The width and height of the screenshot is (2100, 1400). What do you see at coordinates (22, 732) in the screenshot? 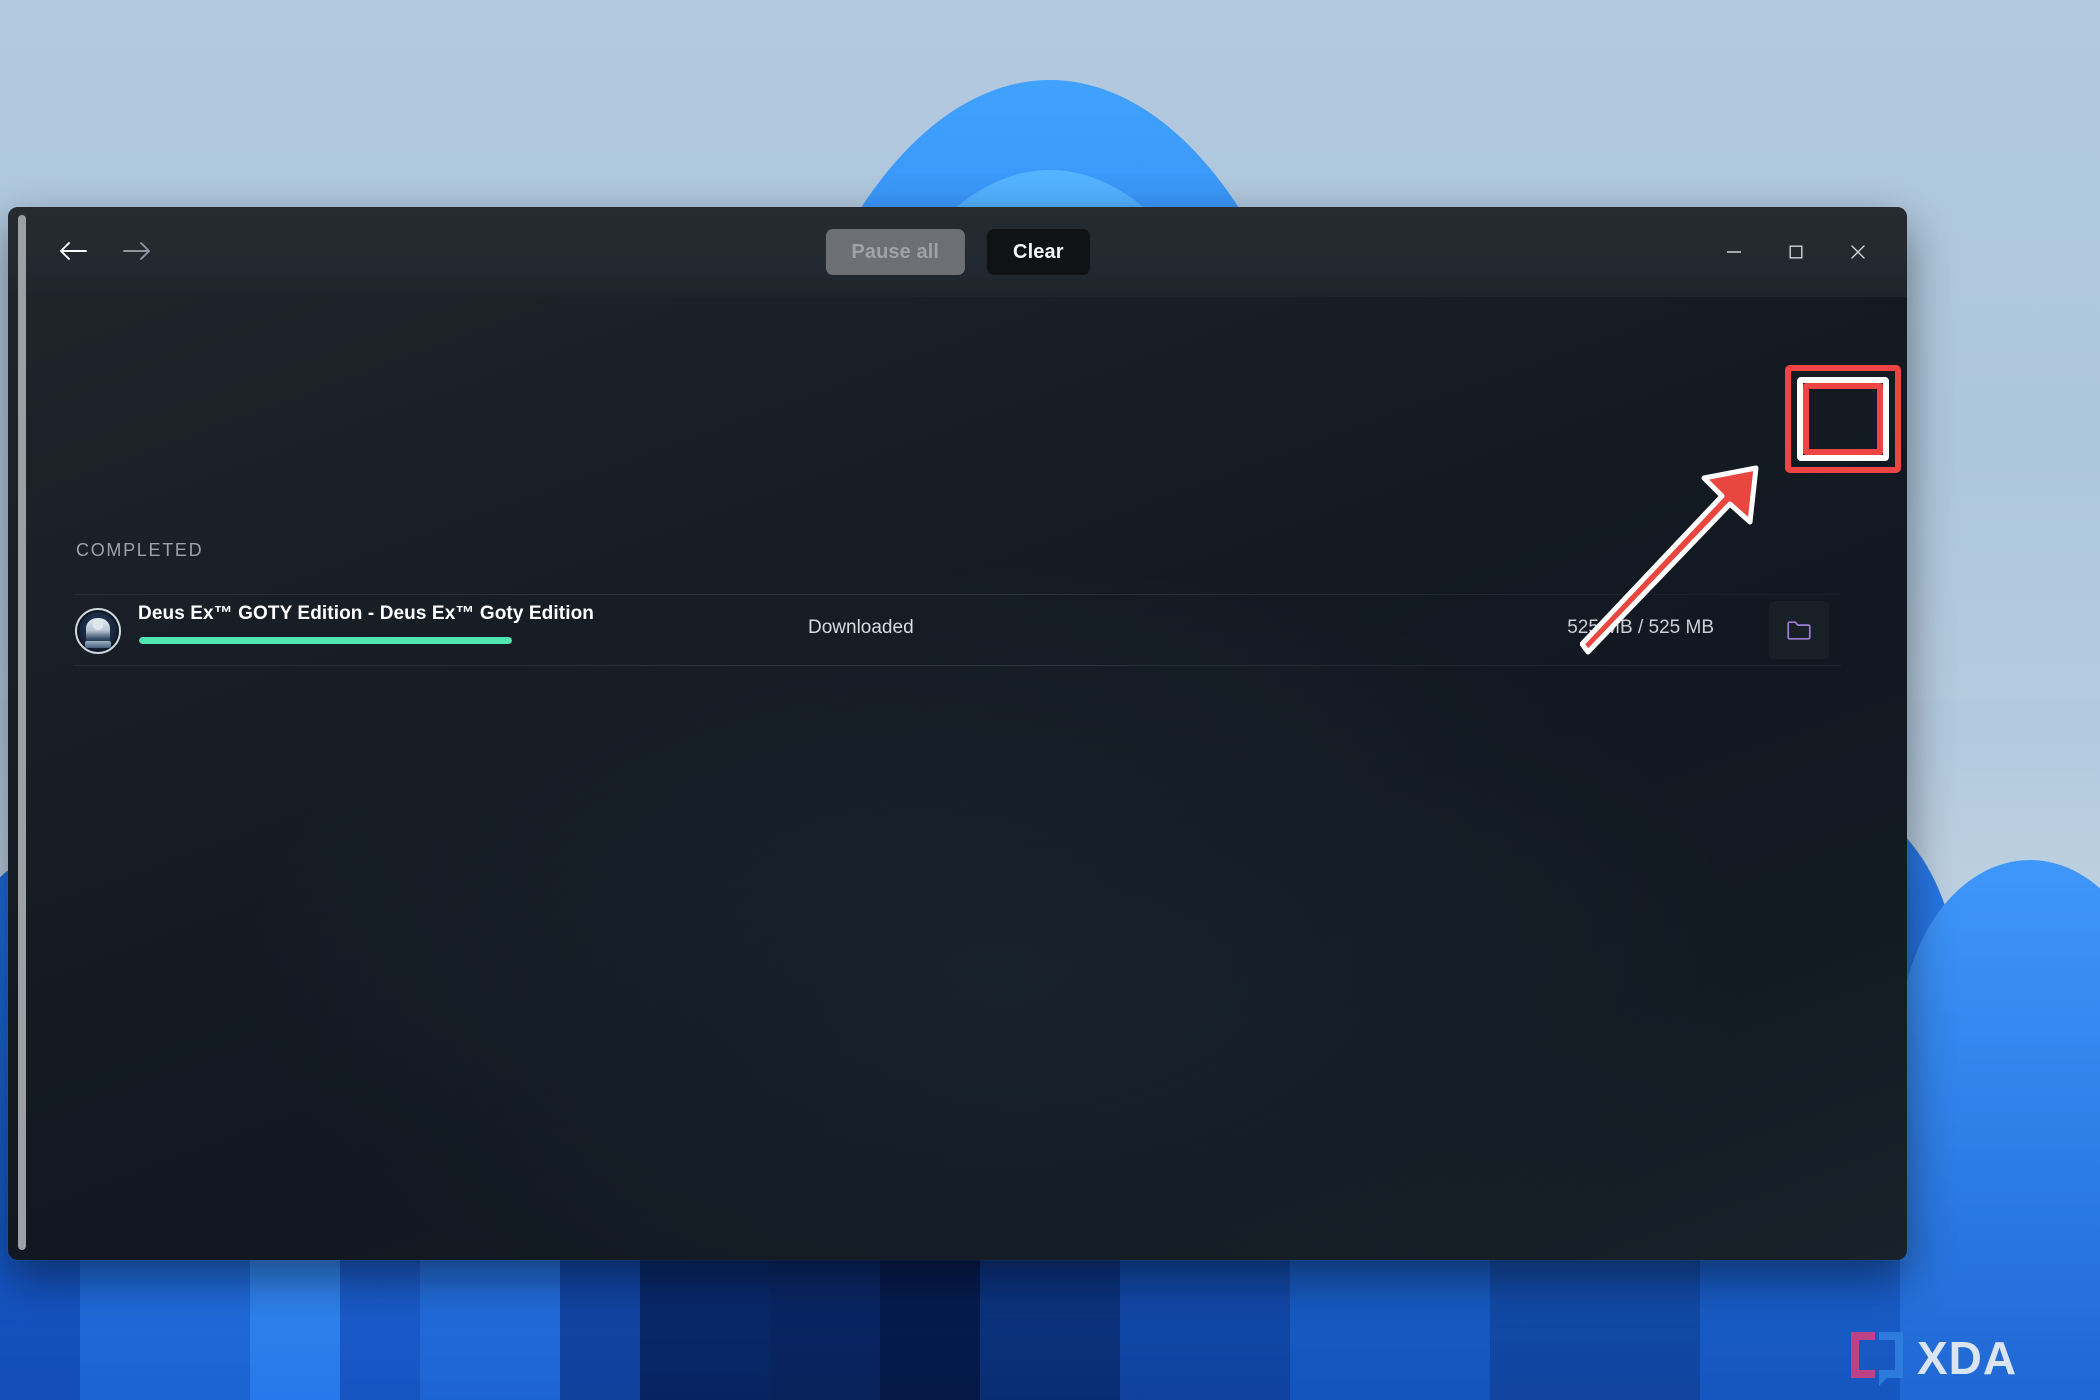
I see `vertical-scrollbar` at bounding box center [22, 732].